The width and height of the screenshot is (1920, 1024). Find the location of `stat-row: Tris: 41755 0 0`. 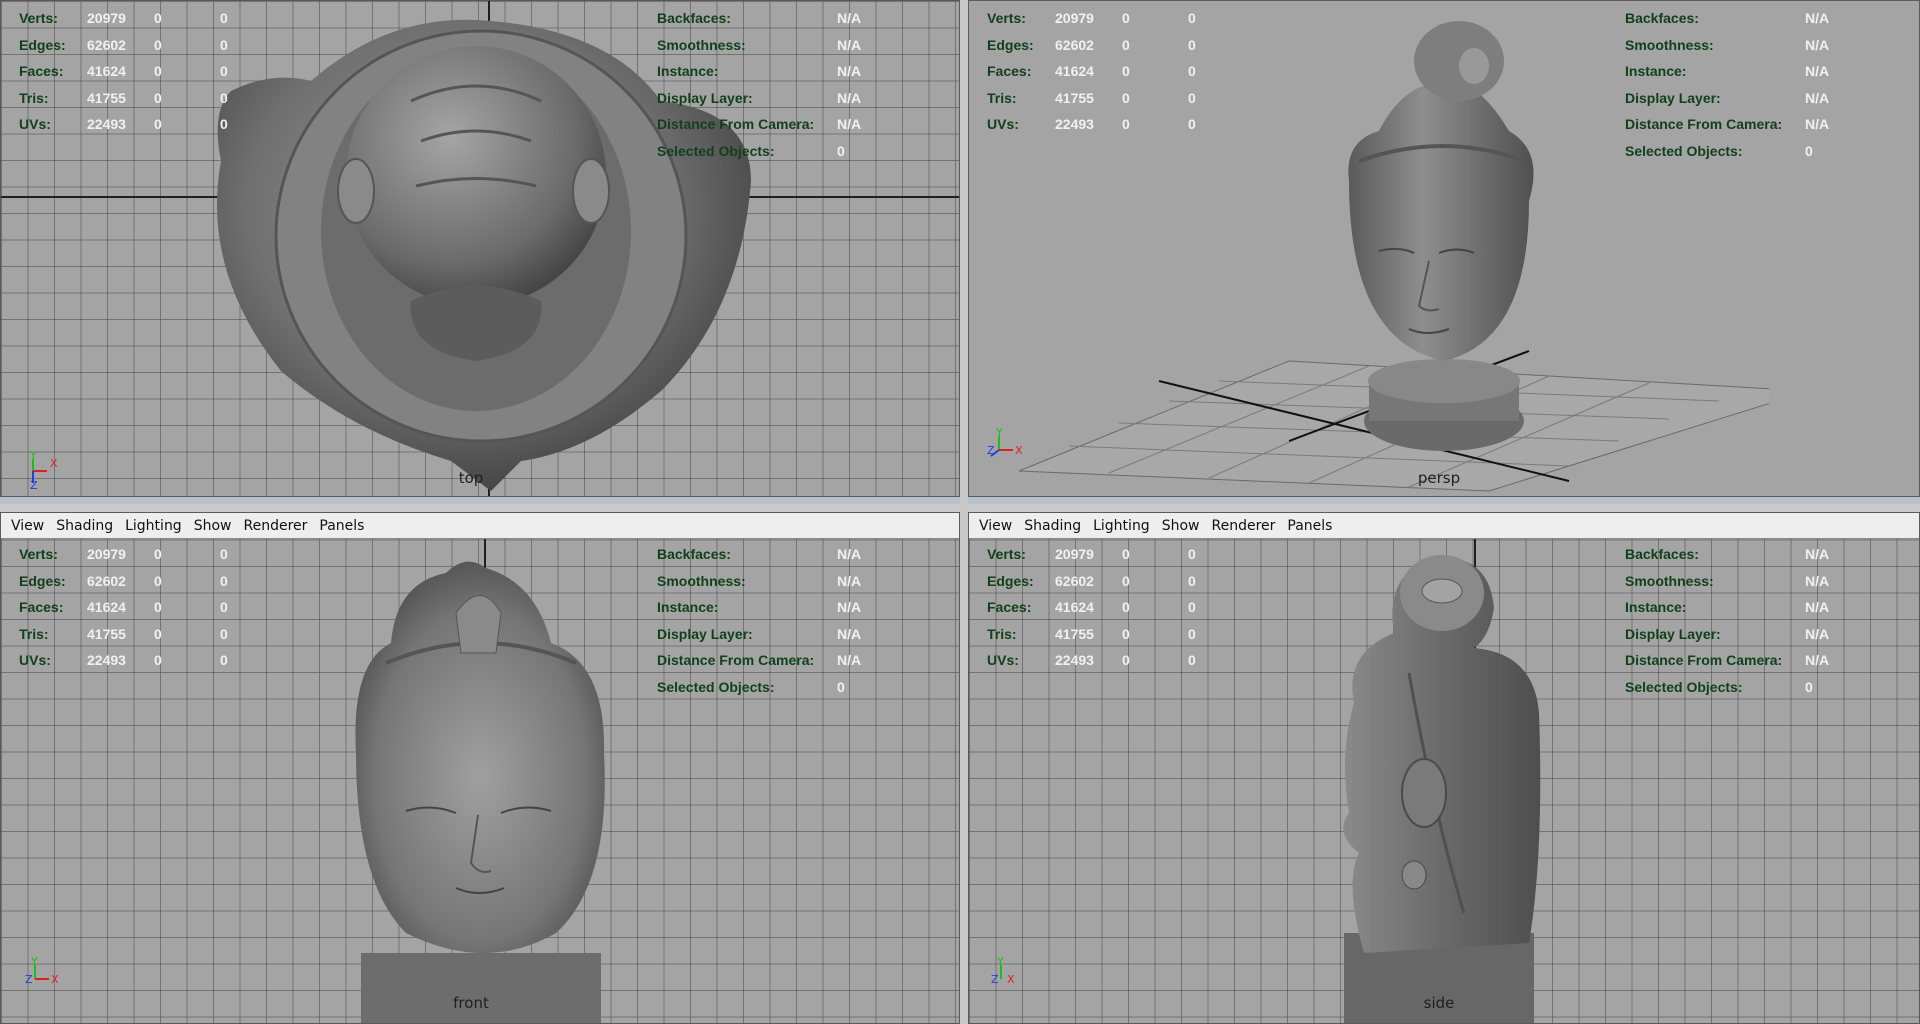

stat-row: Tris: 41755 0 0 is located at coordinates (123, 98).